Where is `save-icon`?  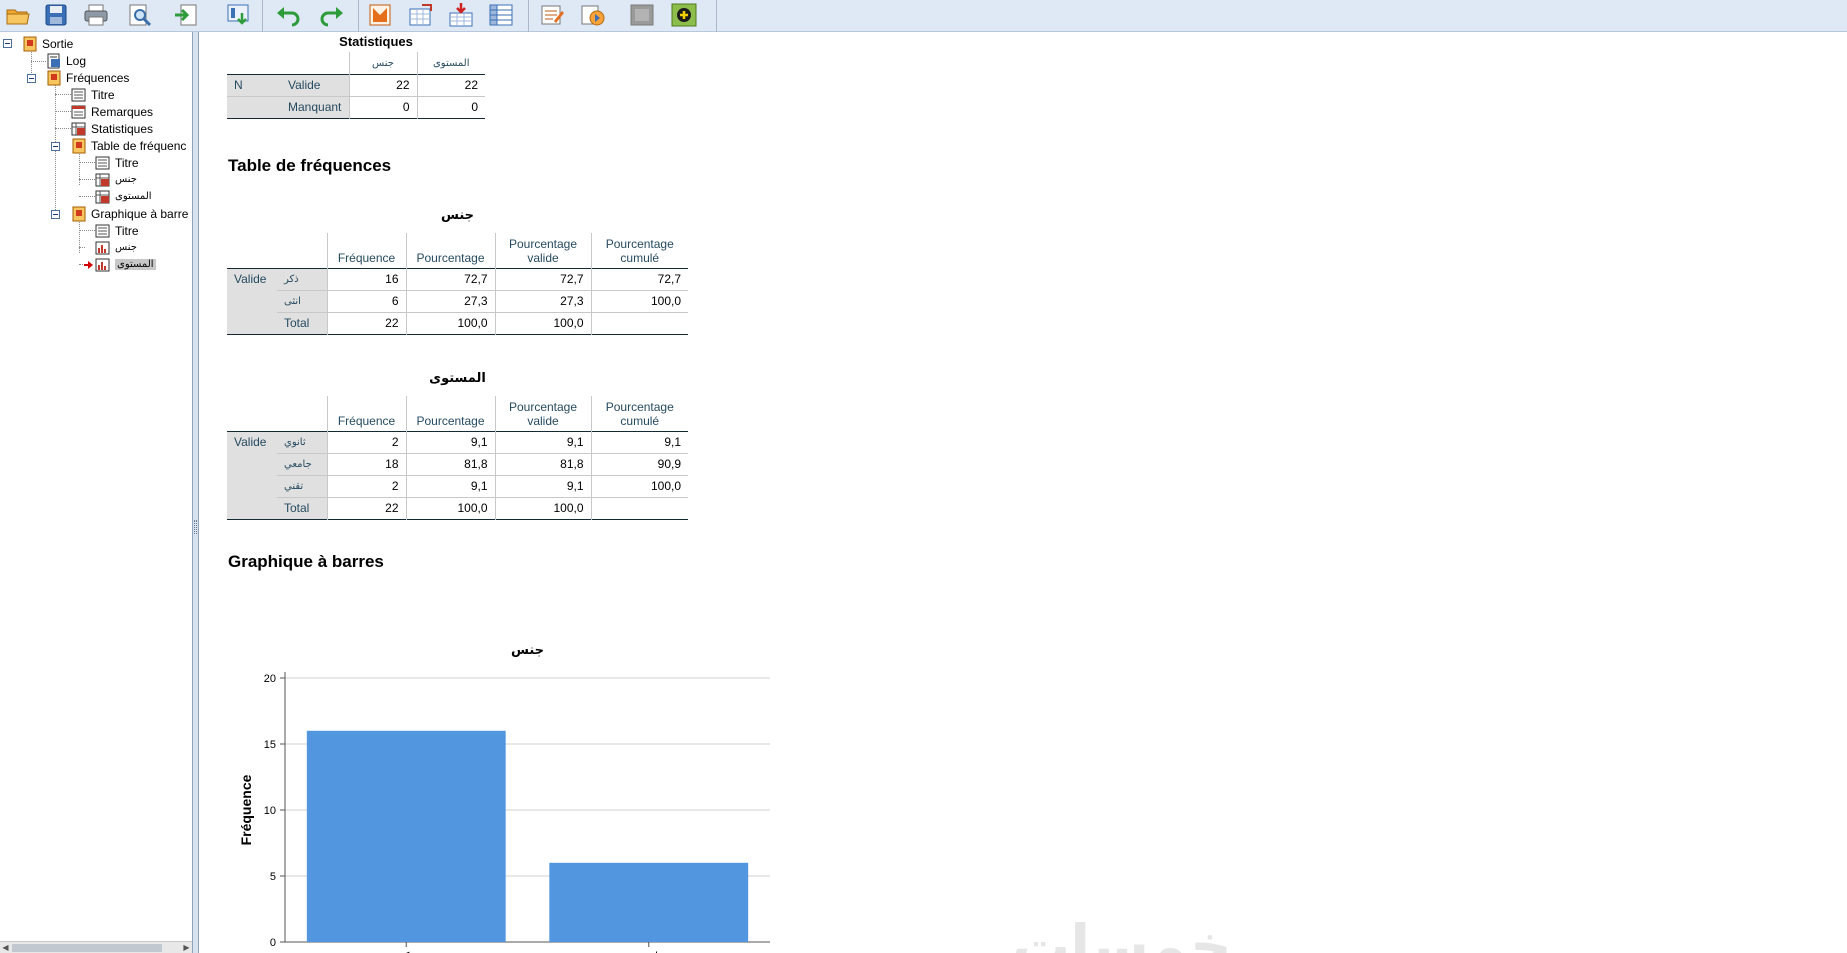
save-icon is located at coordinates (56, 15).